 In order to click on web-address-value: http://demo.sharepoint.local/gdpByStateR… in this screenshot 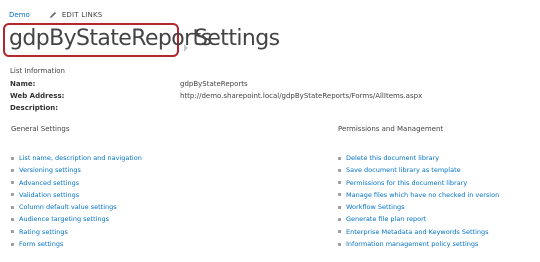, I will do `click(301, 96)`.